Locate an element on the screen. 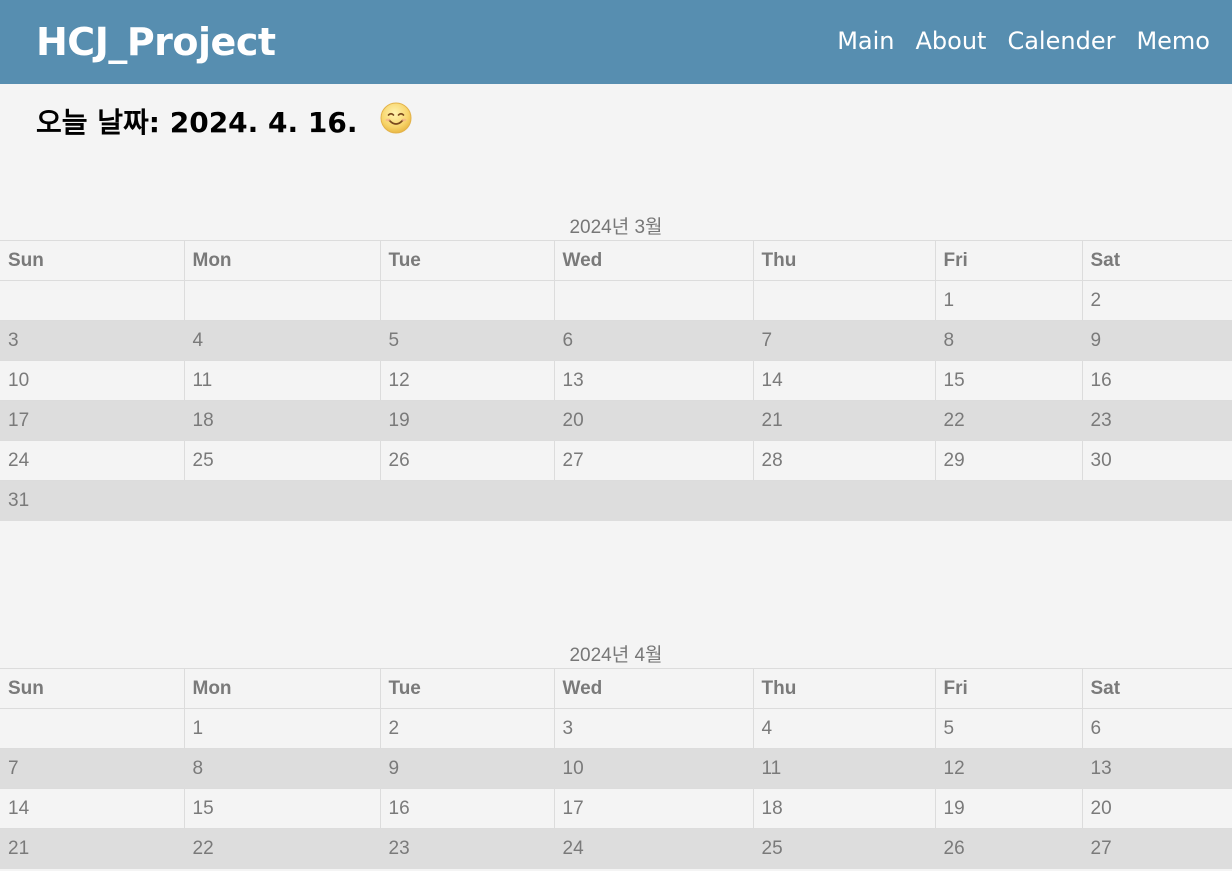 This screenshot has width=1232, height=871. week-row: 21 22 23 24 25 26 27 is located at coordinates (616, 848).